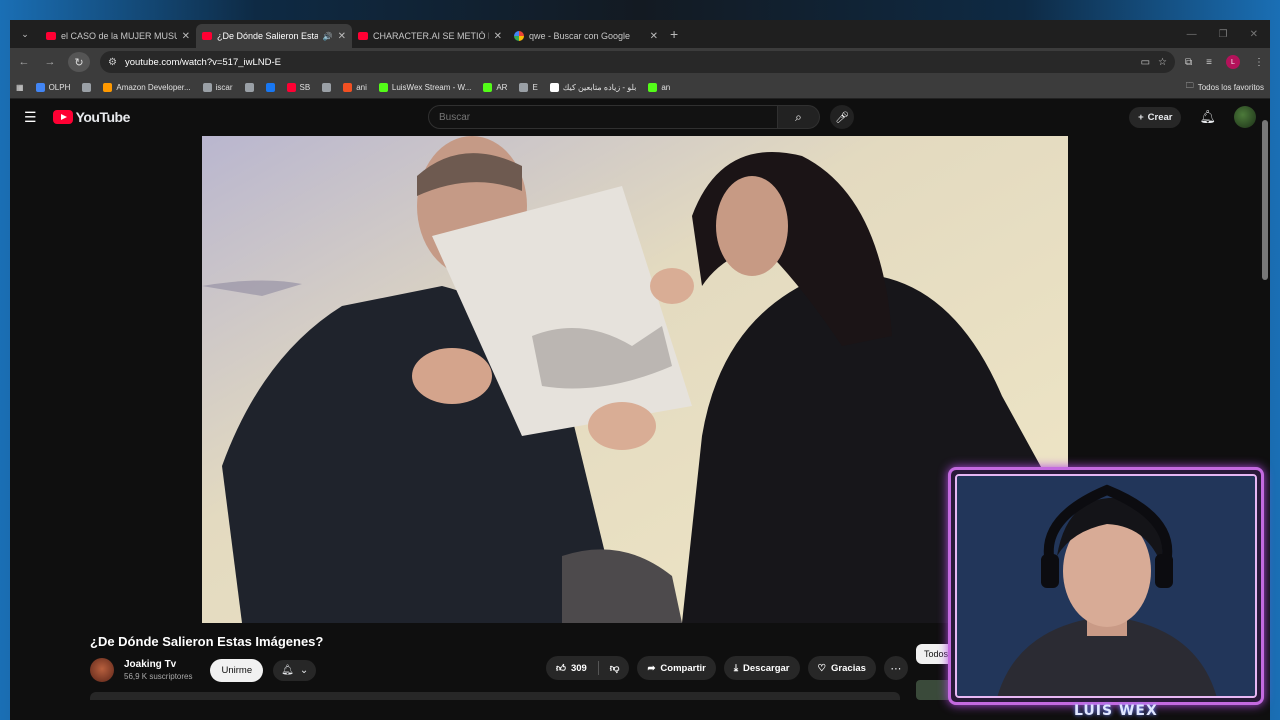 This screenshot has height=720, width=1280. I want to click on folder-icon: 🗀, so click(1189, 85).